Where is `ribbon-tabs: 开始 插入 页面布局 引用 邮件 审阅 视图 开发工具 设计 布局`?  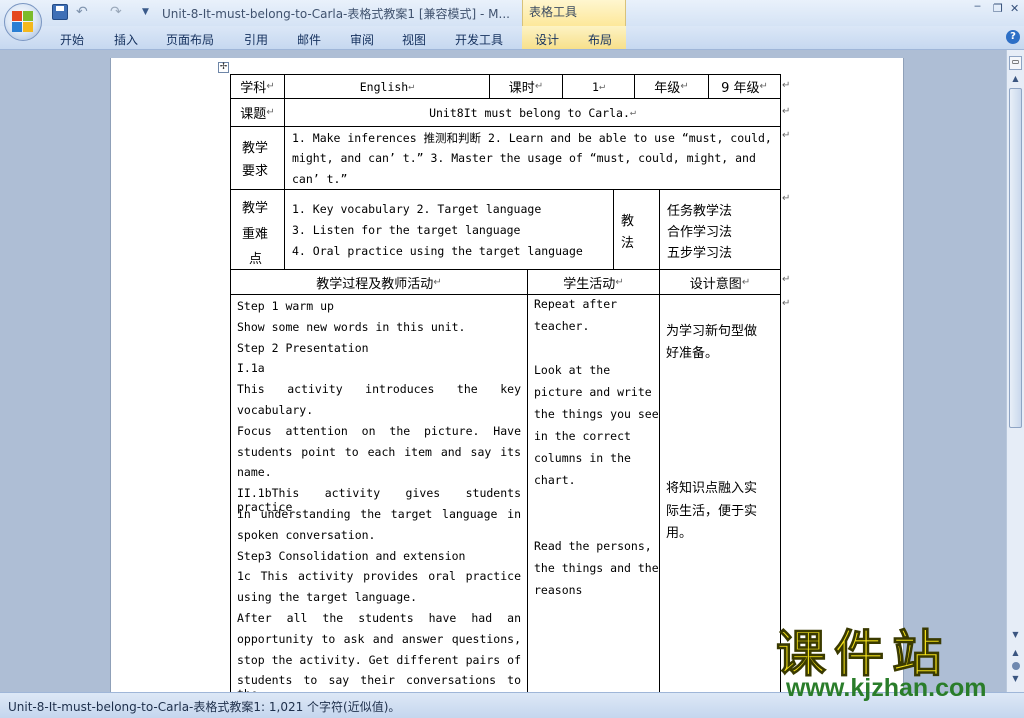
ribbon-tabs: 开始 插入 页面布局 引用 邮件 审阅 视图 开发工具 设计 布局 is located at coordinates (512, 38).